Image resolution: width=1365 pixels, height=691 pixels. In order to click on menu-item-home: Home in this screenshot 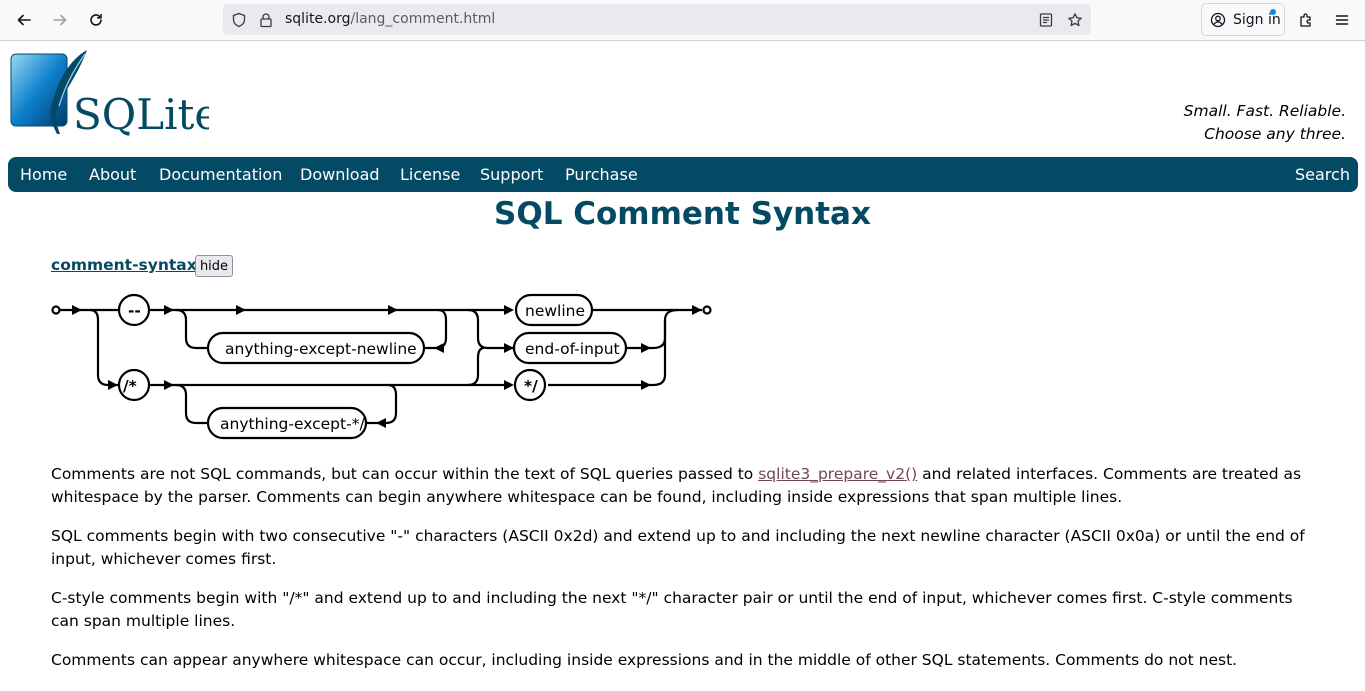, I will do `click(43, 174)`.